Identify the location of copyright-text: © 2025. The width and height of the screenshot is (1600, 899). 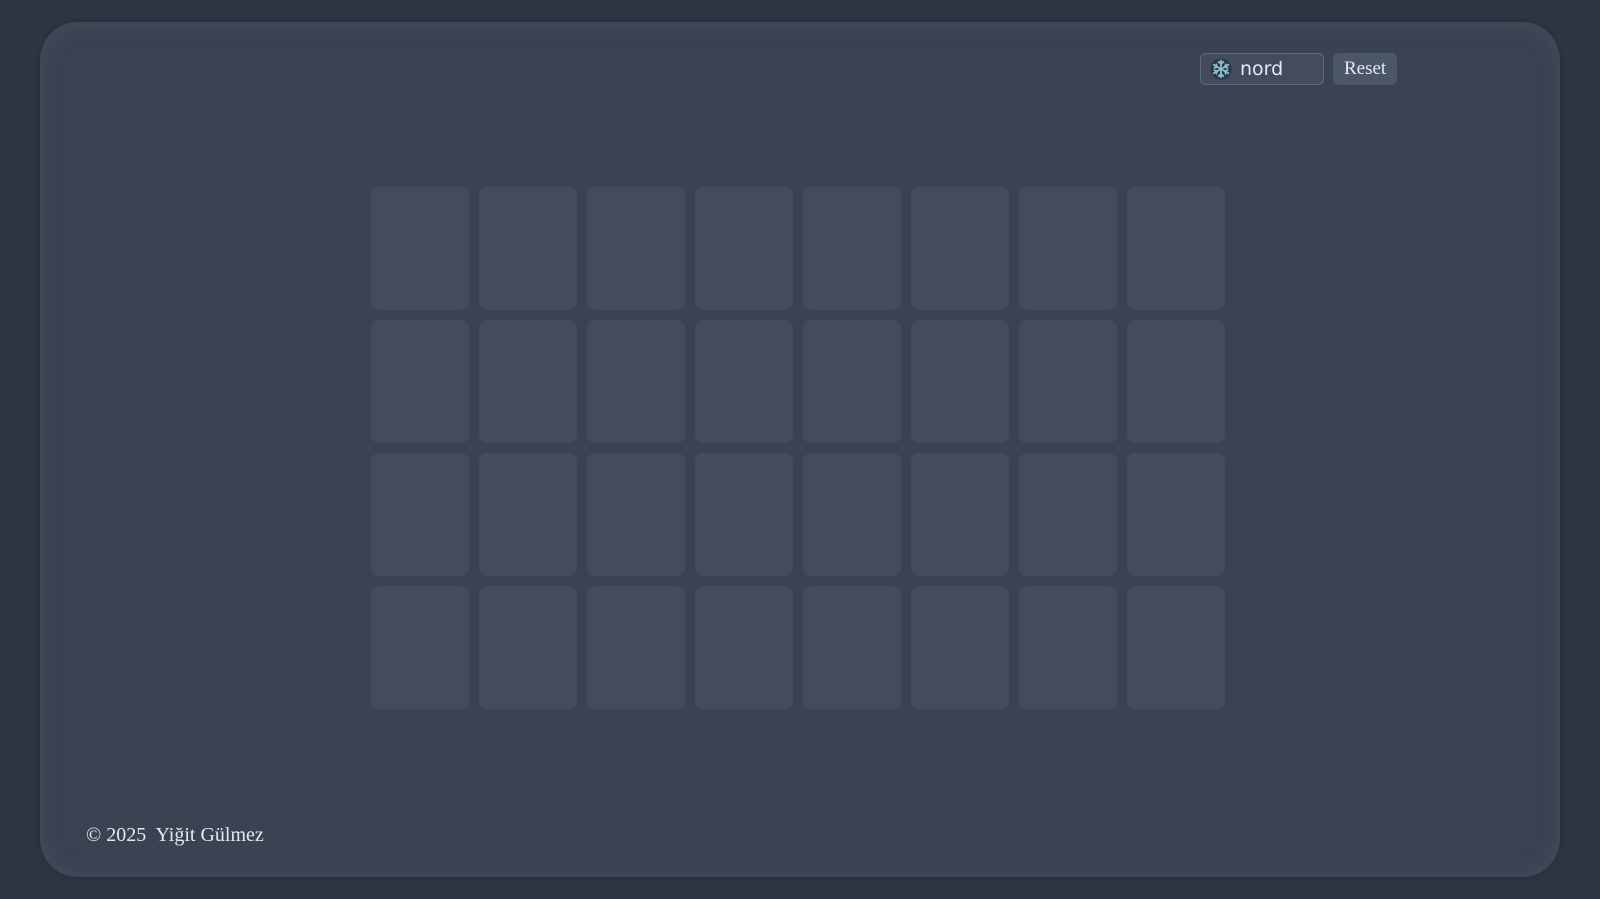
(116, 835).